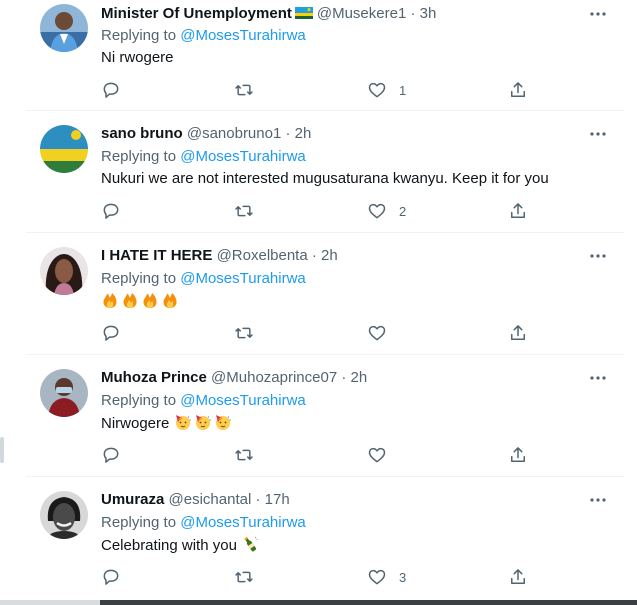  I want to click on like-count: 2, so click(403, 211).